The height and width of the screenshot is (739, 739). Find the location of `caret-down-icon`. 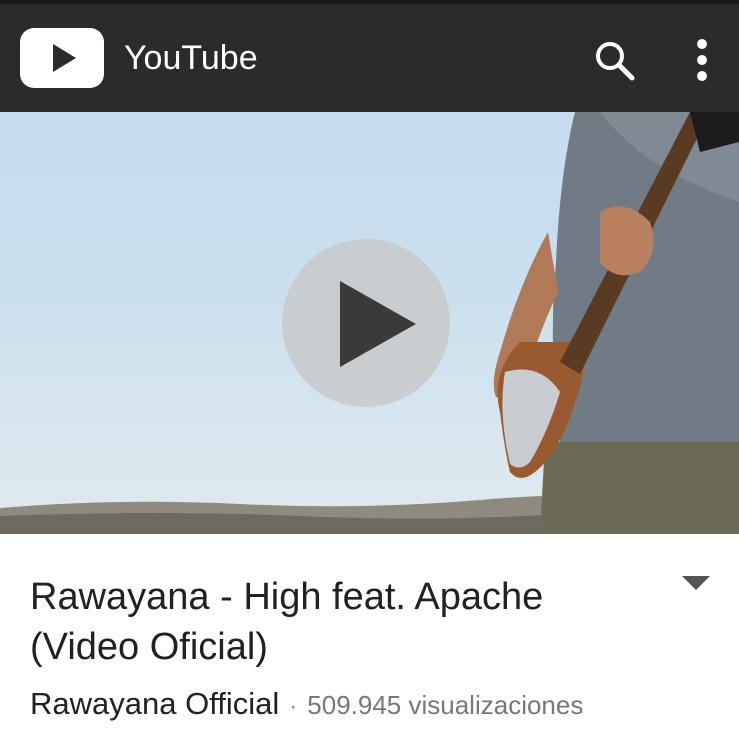

caret-down-icon is located at coordinates (696, 583).